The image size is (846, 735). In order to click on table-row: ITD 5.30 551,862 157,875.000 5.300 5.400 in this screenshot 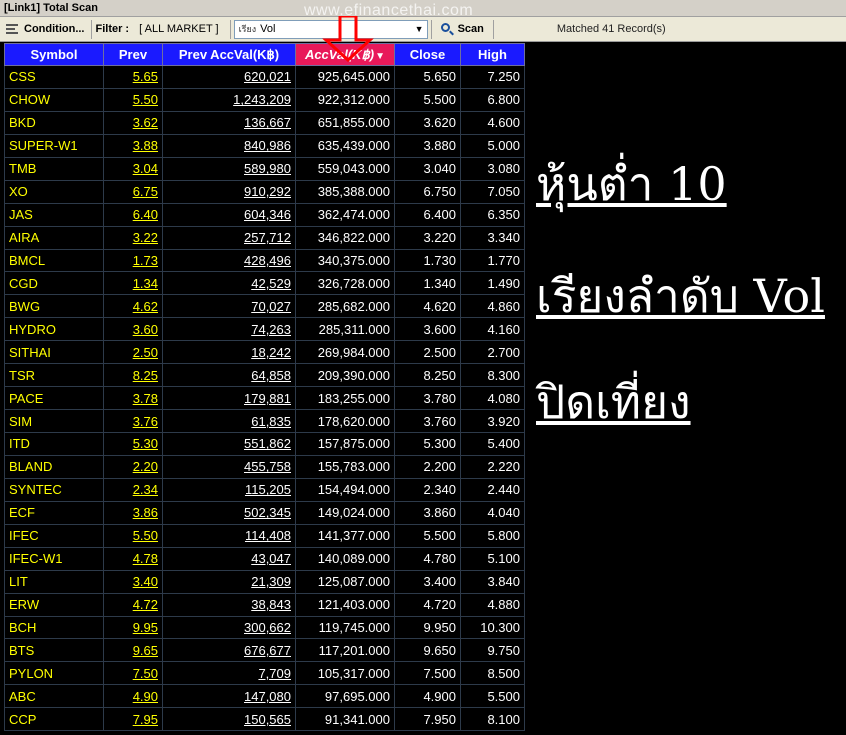, I will do `click(264, 444)`.